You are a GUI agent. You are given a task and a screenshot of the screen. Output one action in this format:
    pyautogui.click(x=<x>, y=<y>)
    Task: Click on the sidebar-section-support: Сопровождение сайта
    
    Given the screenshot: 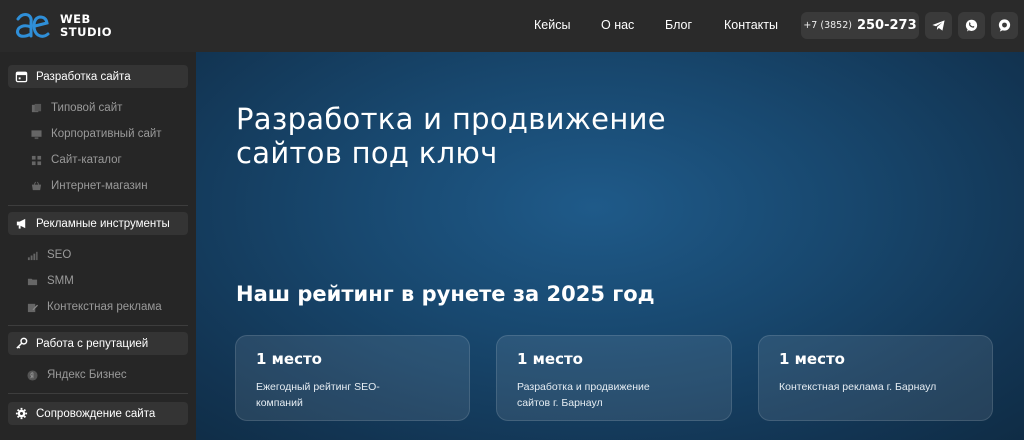 What is the action you would take?
    pyautogui.click(x=98, y=413)
    